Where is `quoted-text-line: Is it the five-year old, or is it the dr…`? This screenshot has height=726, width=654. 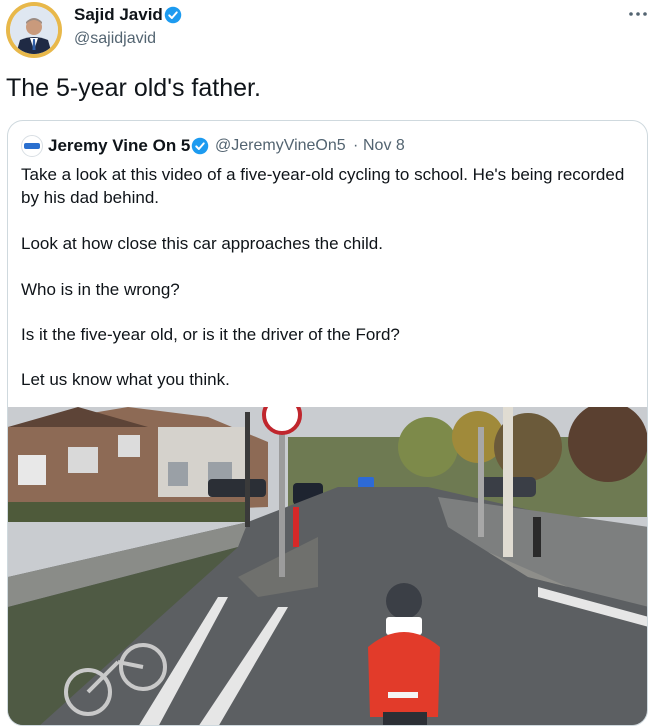
quoted-text-line: Is it the five-year old, or is it the dr… is located at coordinates (210, 334).